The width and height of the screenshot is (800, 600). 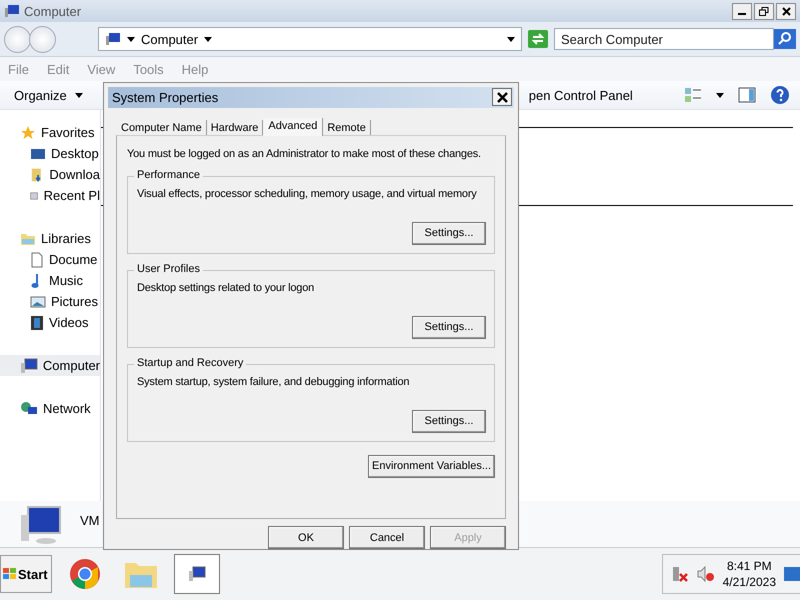 What do you see at coordinates (693, 95) in the screenshot?
I see `view-options-icon` at bounding box center [693, 95].